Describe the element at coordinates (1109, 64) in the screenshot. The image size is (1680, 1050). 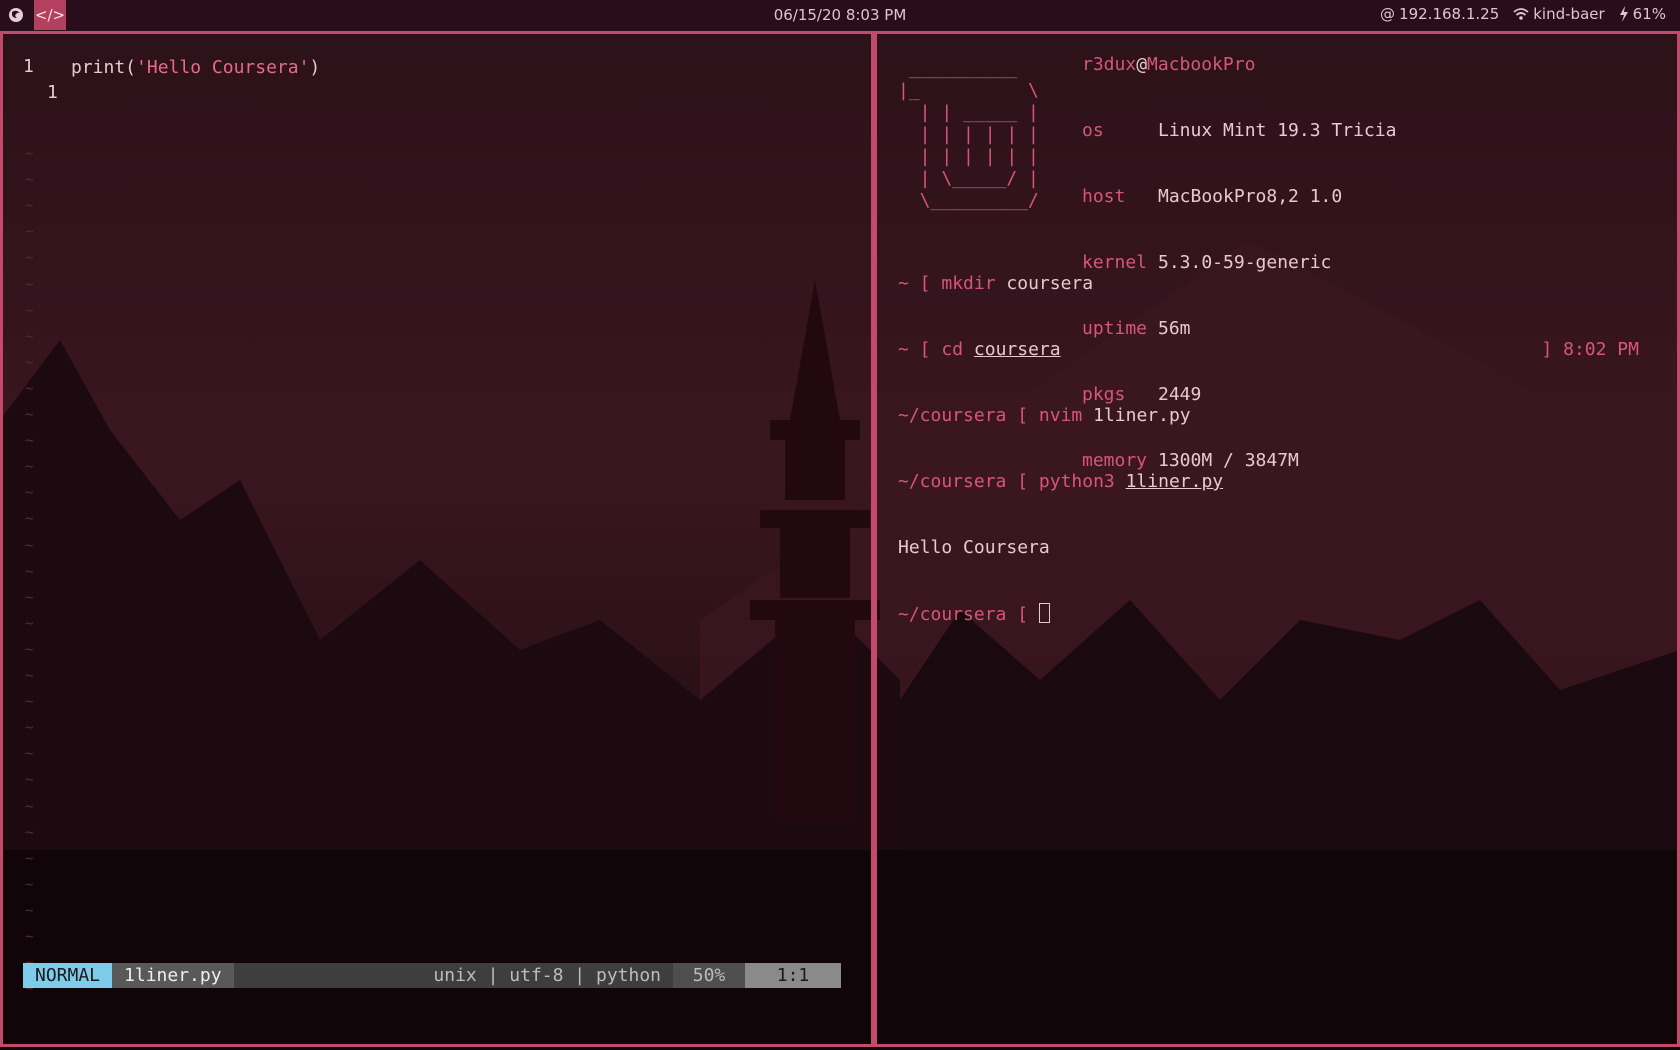
I see `user-name: r3dux` at that location.